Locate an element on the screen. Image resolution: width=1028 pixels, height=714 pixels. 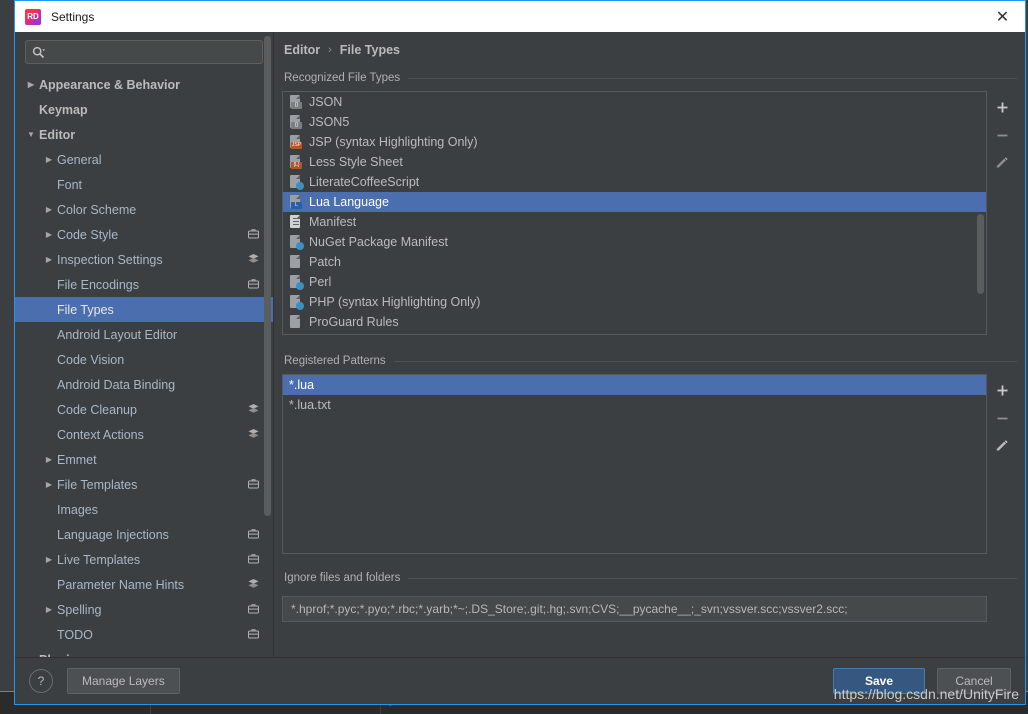
file-type-row: Manifest is located at coordinates (634, 222).